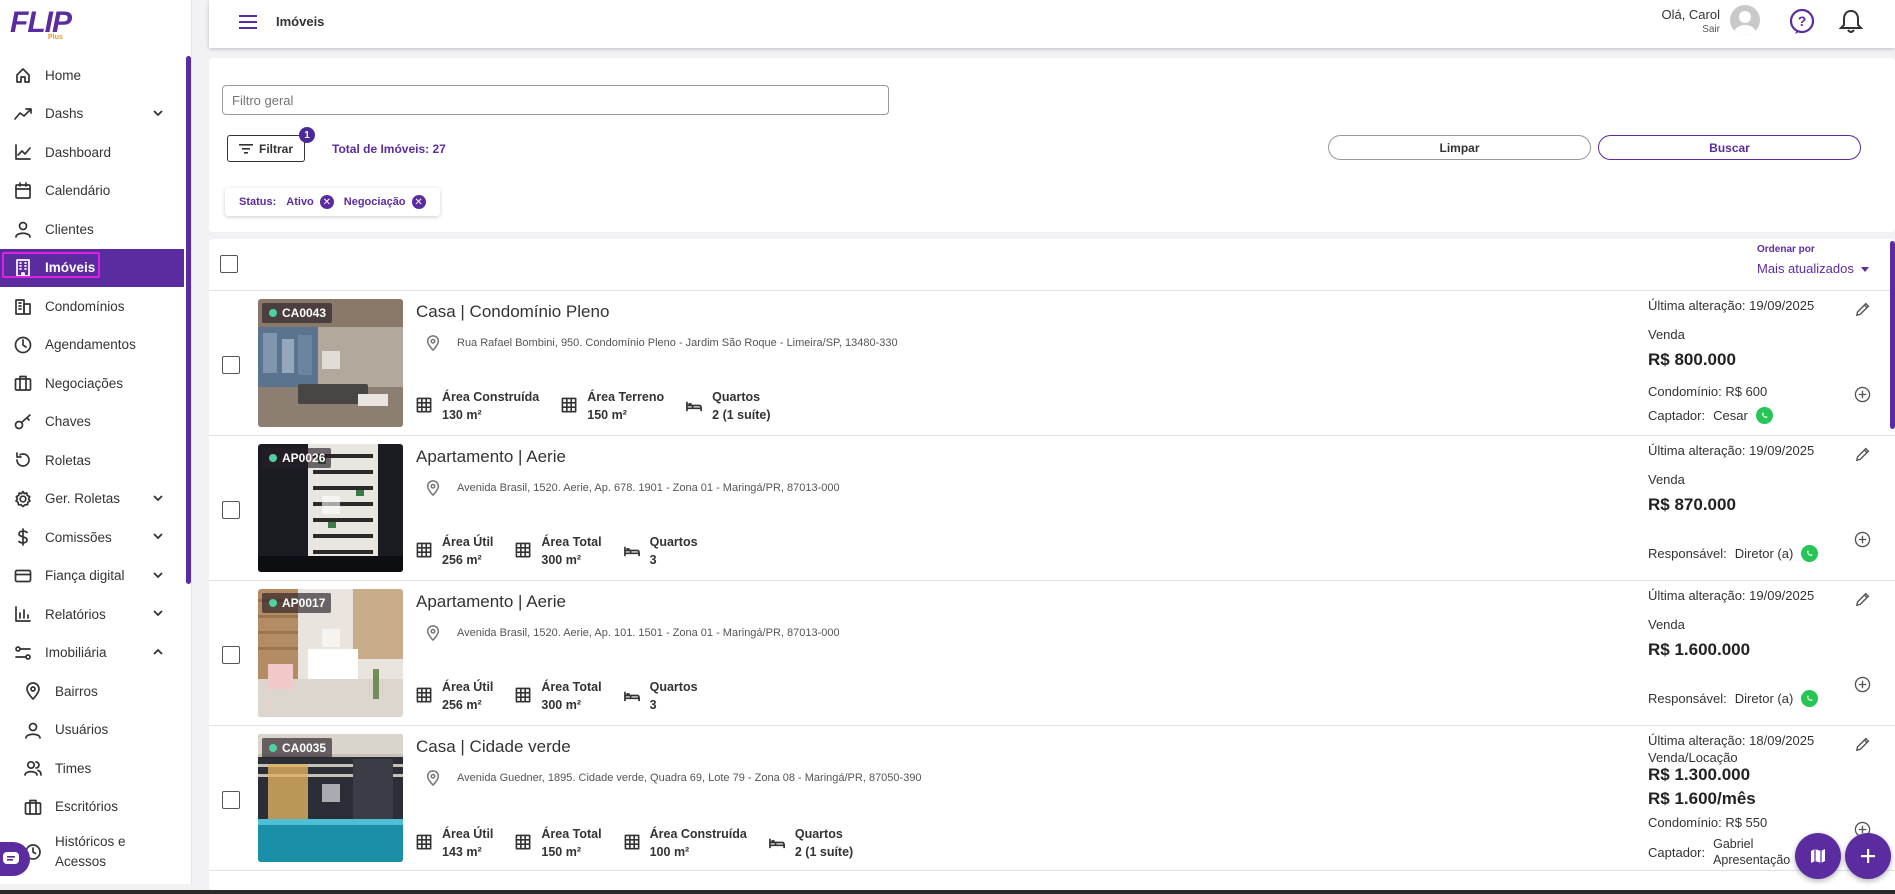 This screenshot has height=894, width=1895. What do you see at coordinates (158, 652) in the screenshot?
I see `chevron-up-icon` at bounding box center [158, 652].